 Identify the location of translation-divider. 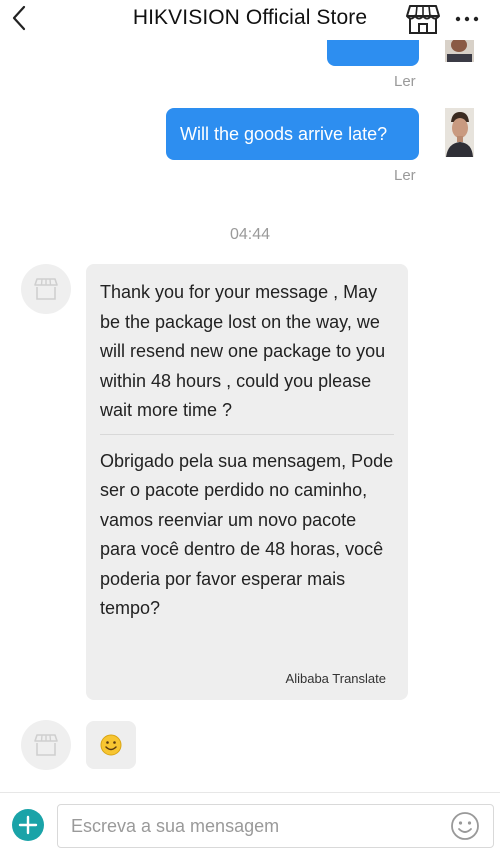
(247, 434).